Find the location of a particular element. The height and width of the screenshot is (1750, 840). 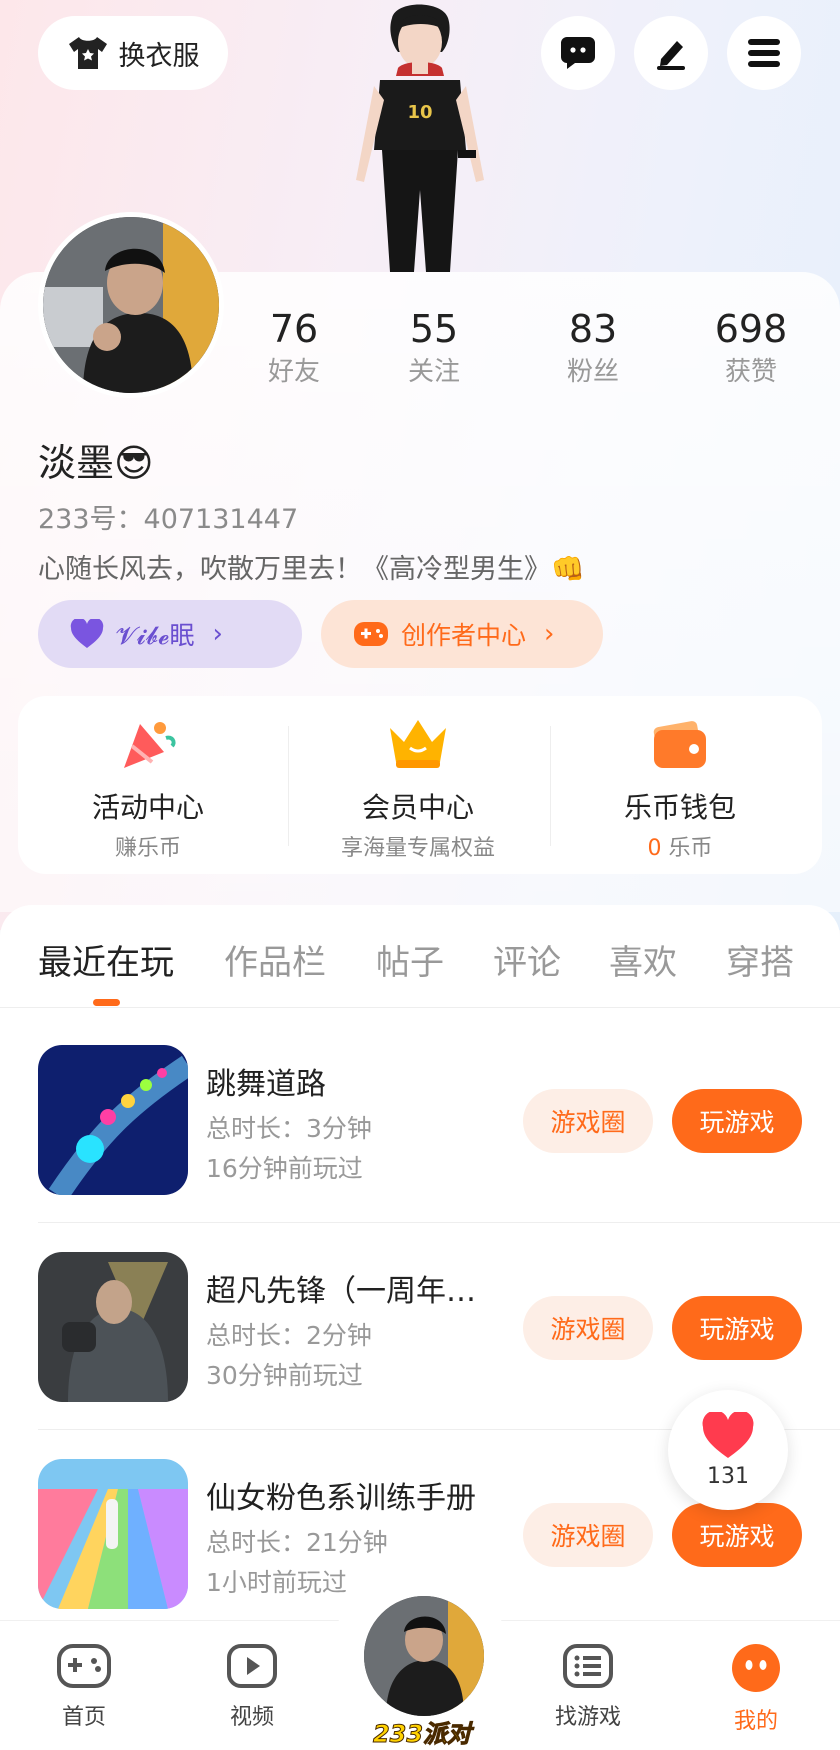

stat-likes-label: 获赞 is located at coordinates (750, 372).